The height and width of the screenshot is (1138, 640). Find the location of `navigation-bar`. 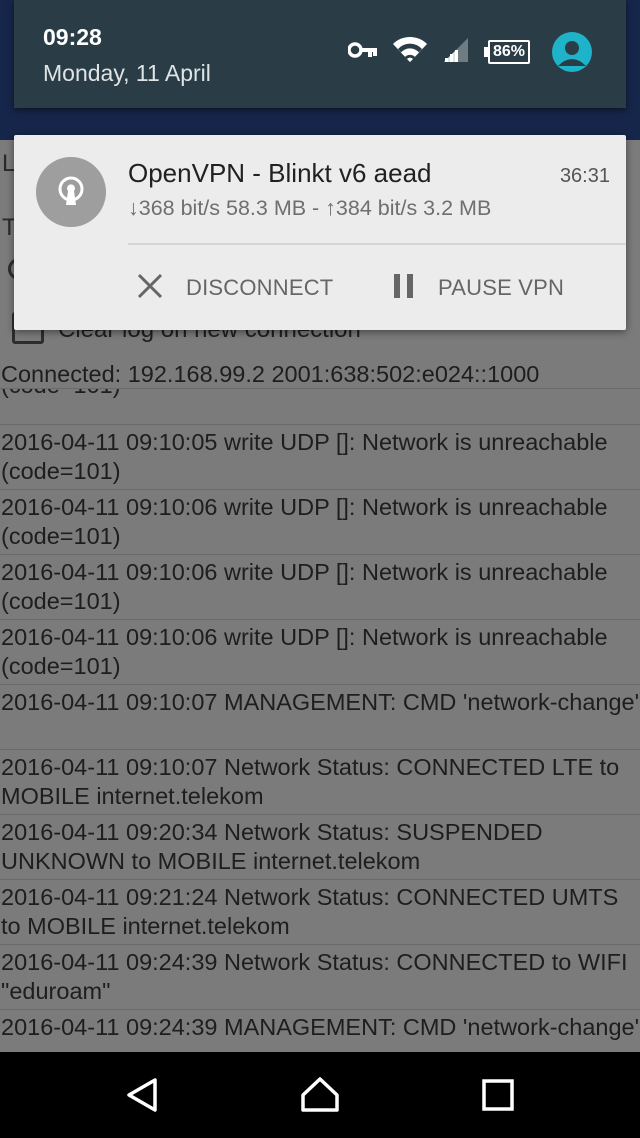

navigation-bar is located at coordinates (320, 1095).